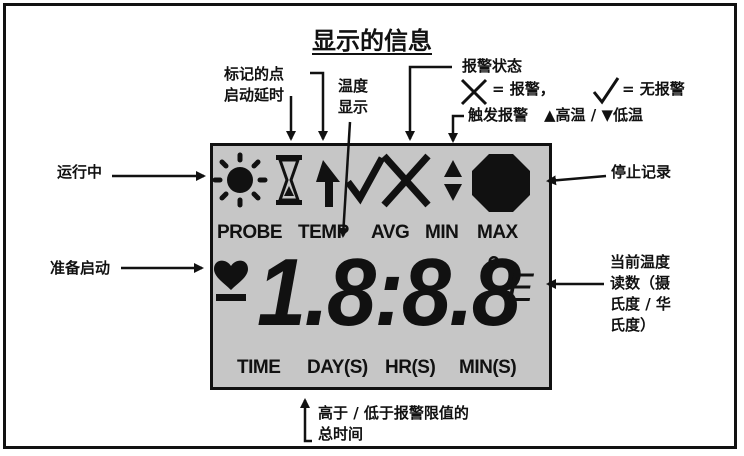 The height and width of the screenshot is (456, 744). I want to click on x-icon, so click(406, 180).